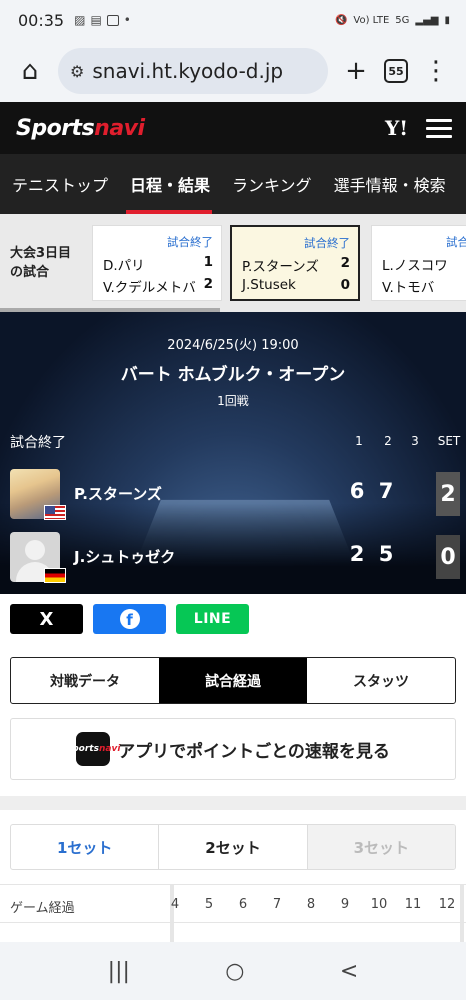  I want to click on game-number: 5, so click(209, 904).